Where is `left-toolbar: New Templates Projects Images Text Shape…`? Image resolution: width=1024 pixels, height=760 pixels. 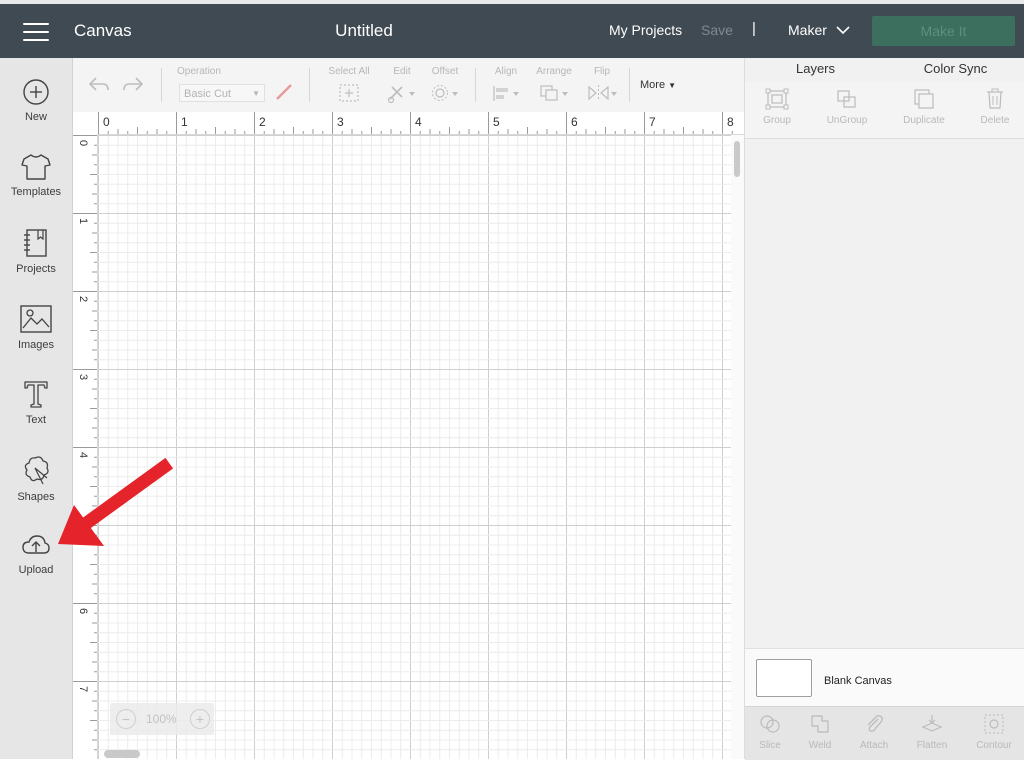 left-toolbar: New Templates Projects Images Text Shape… is located at coordinates (36, 408).